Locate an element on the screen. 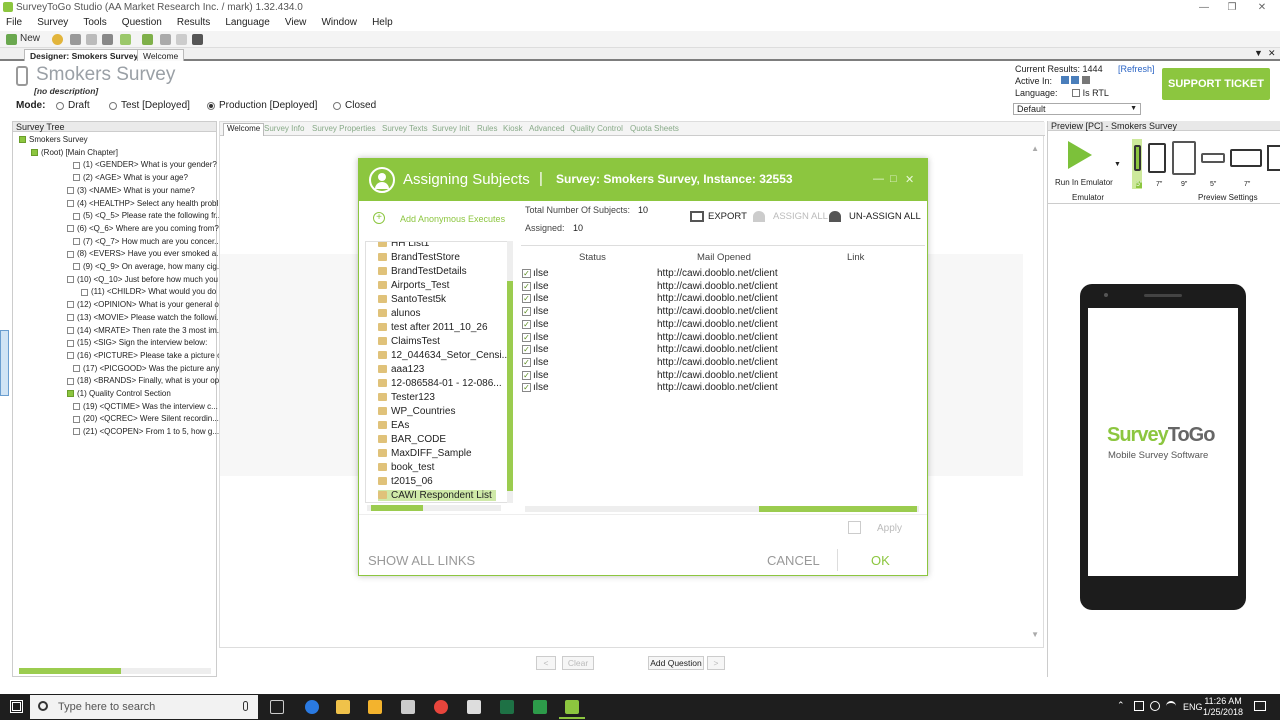 This screenshot has width=1280, height=720. menu-survey: Survey is located at coordinates (52, 21).